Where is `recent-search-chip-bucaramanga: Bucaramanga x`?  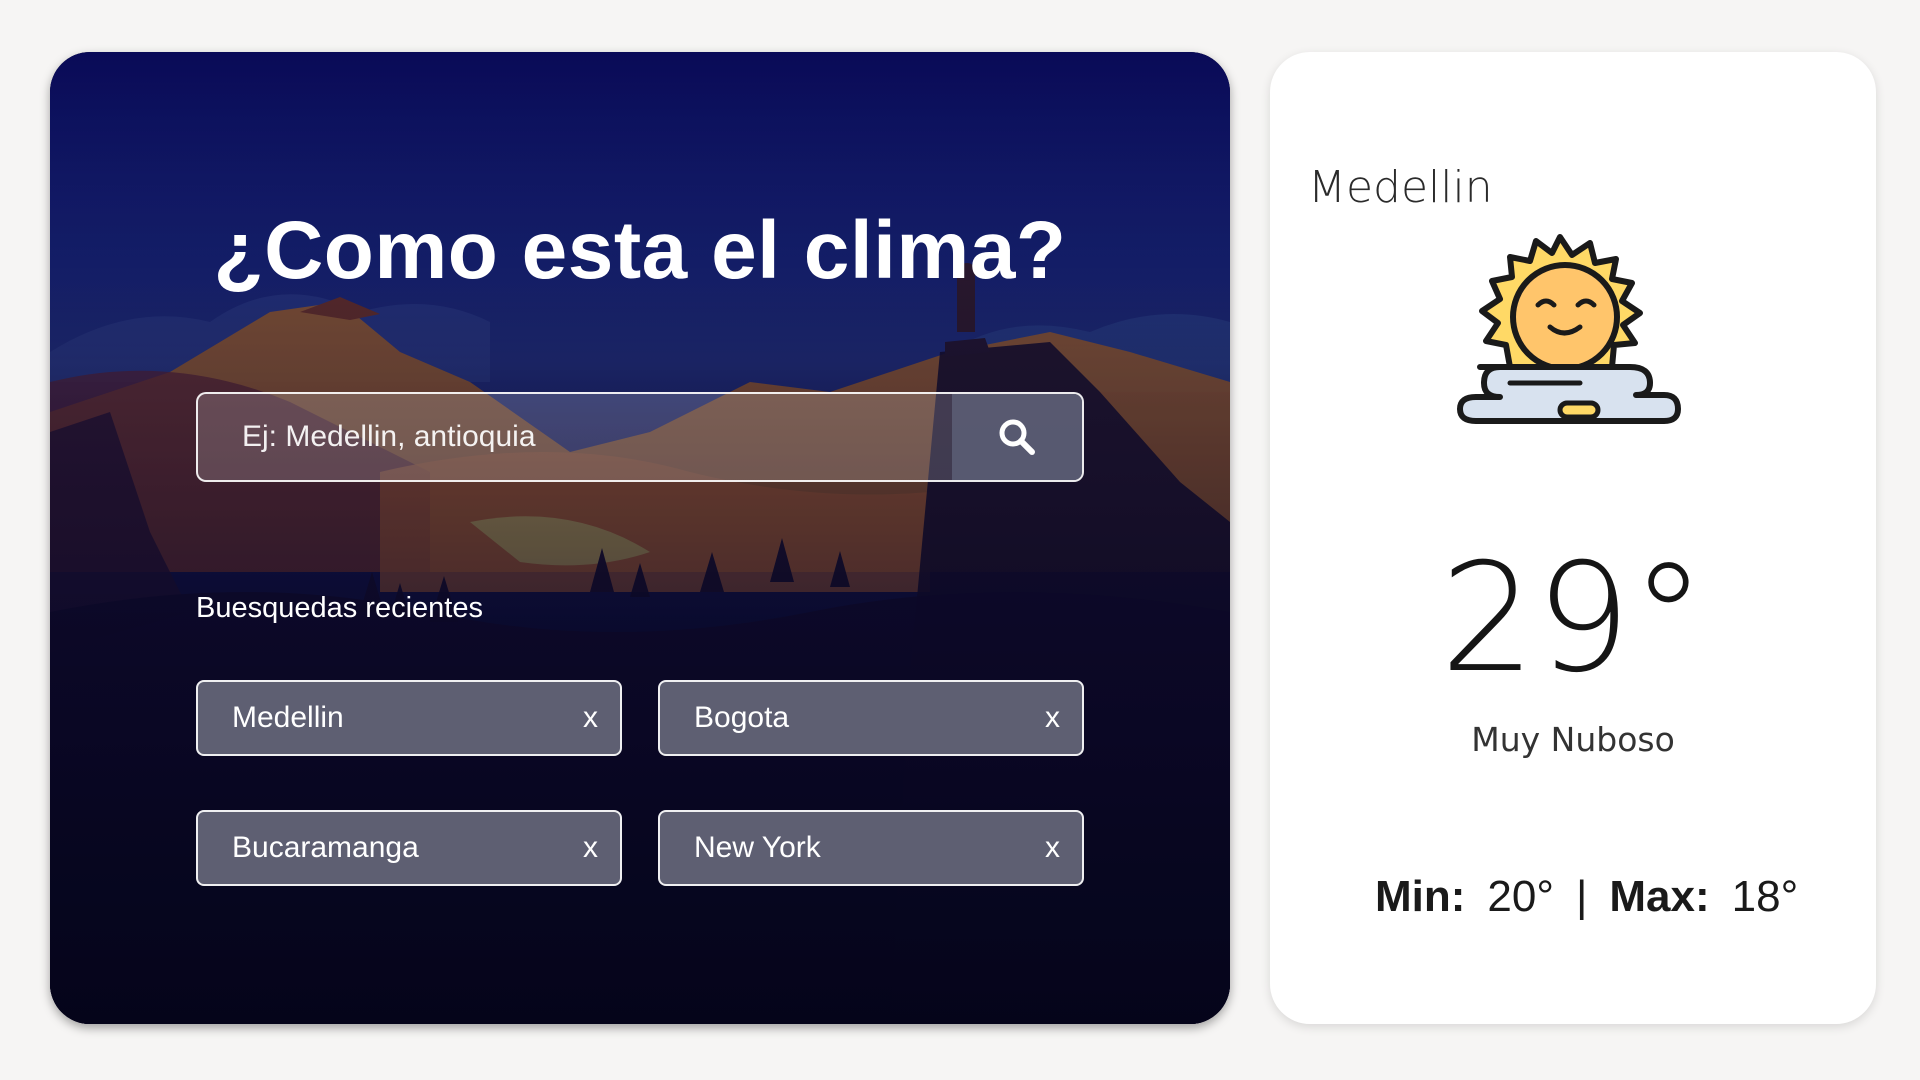
recent-search-chip-bucaramanga: Bucaramanga x is located at coordinates (409, 848).